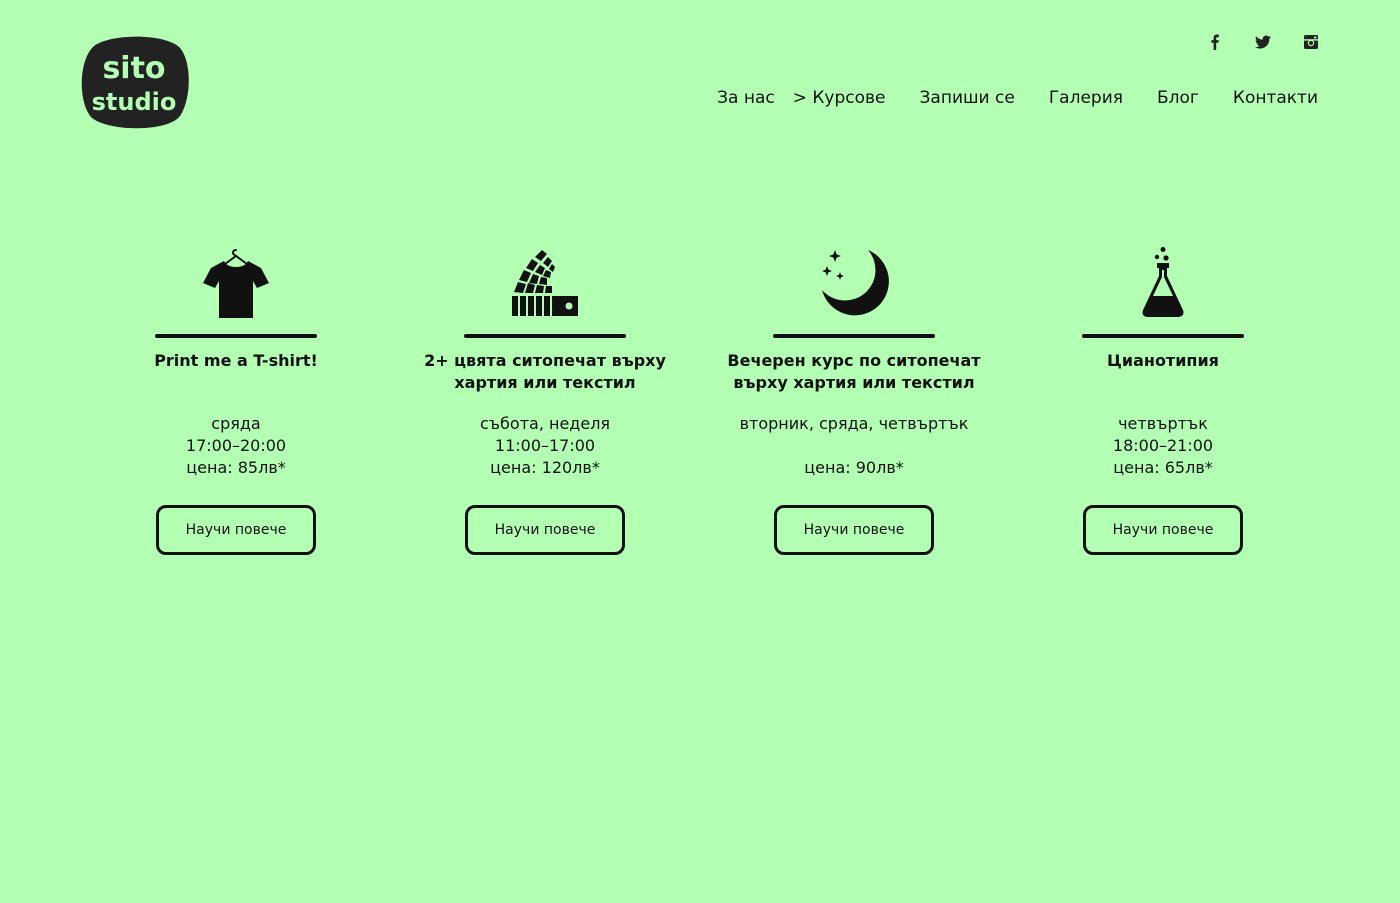 The height and width of the screenshot is (903, 1400). Describe the element at coordinates (1215, 42) in the screenshot. I see `facebook-icon` at that location.